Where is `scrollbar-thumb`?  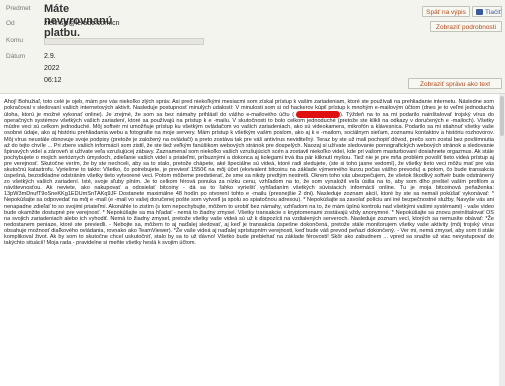
scrollbar-thumb is located at coordinates (502, 116).